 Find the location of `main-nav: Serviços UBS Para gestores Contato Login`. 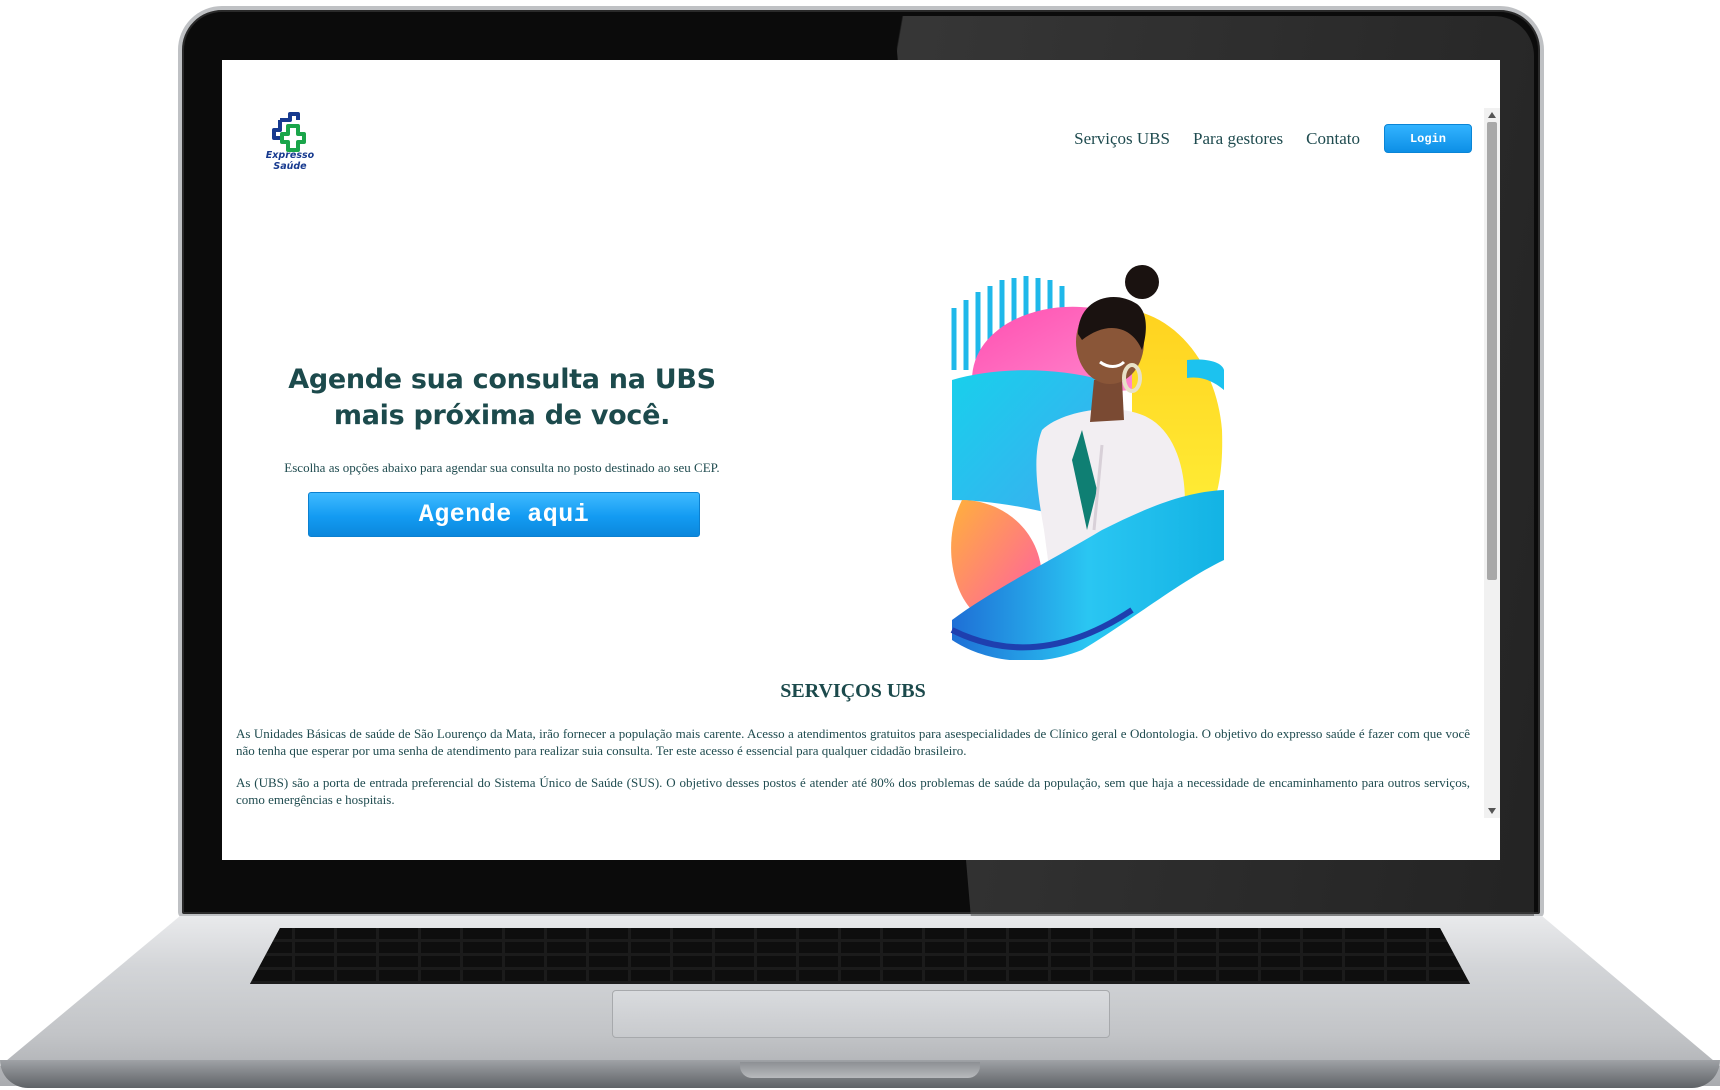

main-nav: Serviços UBS Para gestores Contato Login is located at coordinates (1273, 138).